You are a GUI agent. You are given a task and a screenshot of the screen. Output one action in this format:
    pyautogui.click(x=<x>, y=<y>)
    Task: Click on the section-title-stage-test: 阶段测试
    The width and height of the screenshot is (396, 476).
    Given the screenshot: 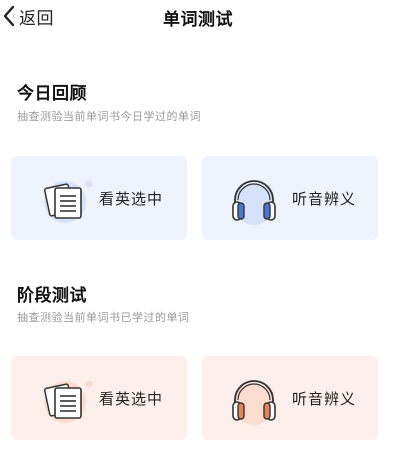 What is the action you would take?
    pyautogui.click(x=52, y=296)
    